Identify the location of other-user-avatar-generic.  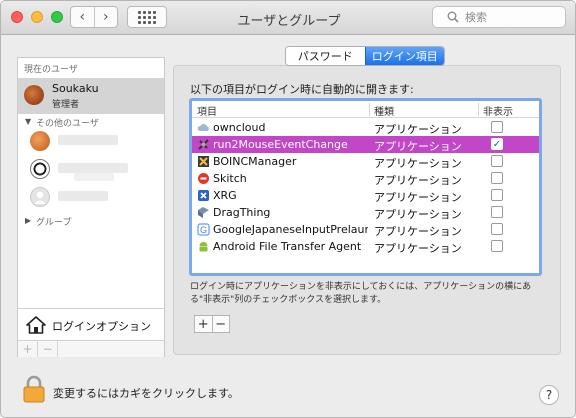
(40, 197).